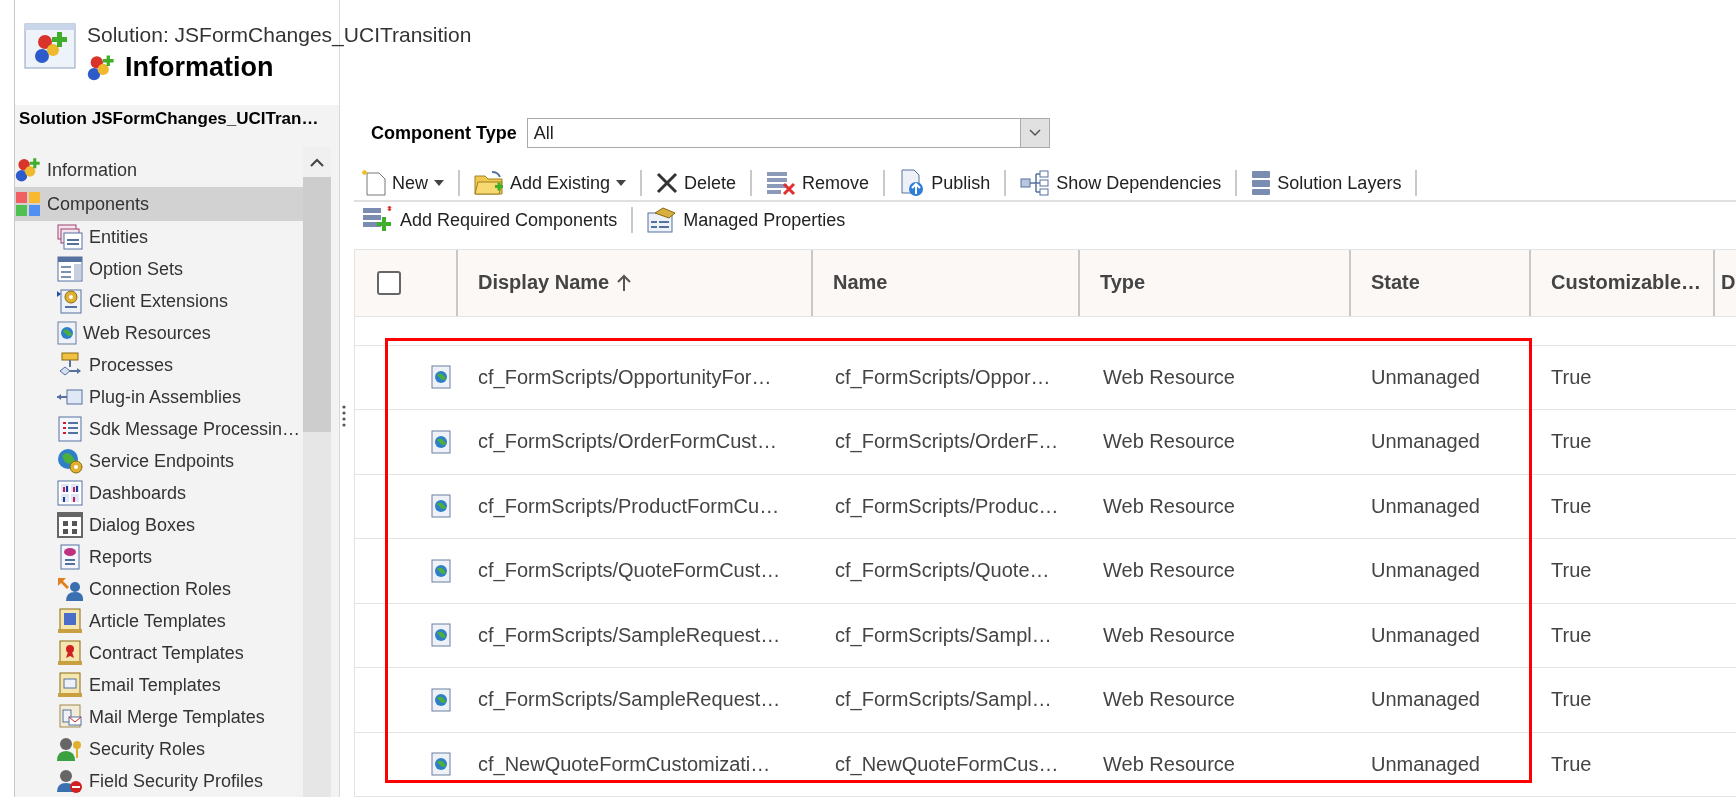  What do you see at coordinates (70, 557) in the screenshot?
I see `report-icon` at bounding box center [70, 557].